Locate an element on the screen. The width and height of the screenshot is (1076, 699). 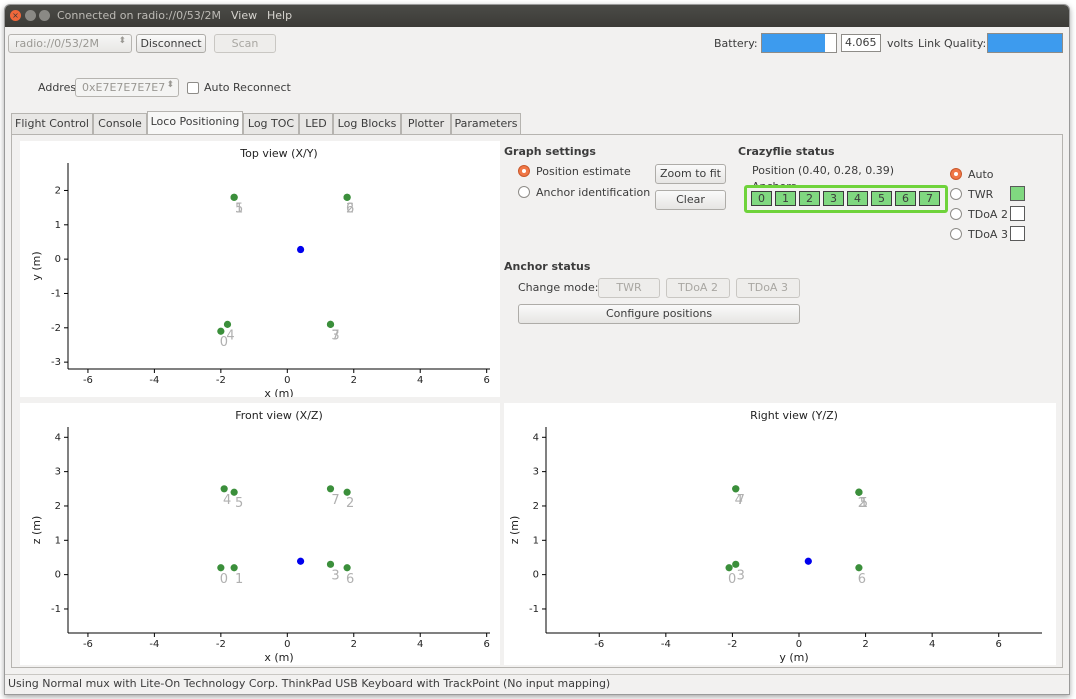
mode-twr-label: TWR is located at coordinates (981, 194).